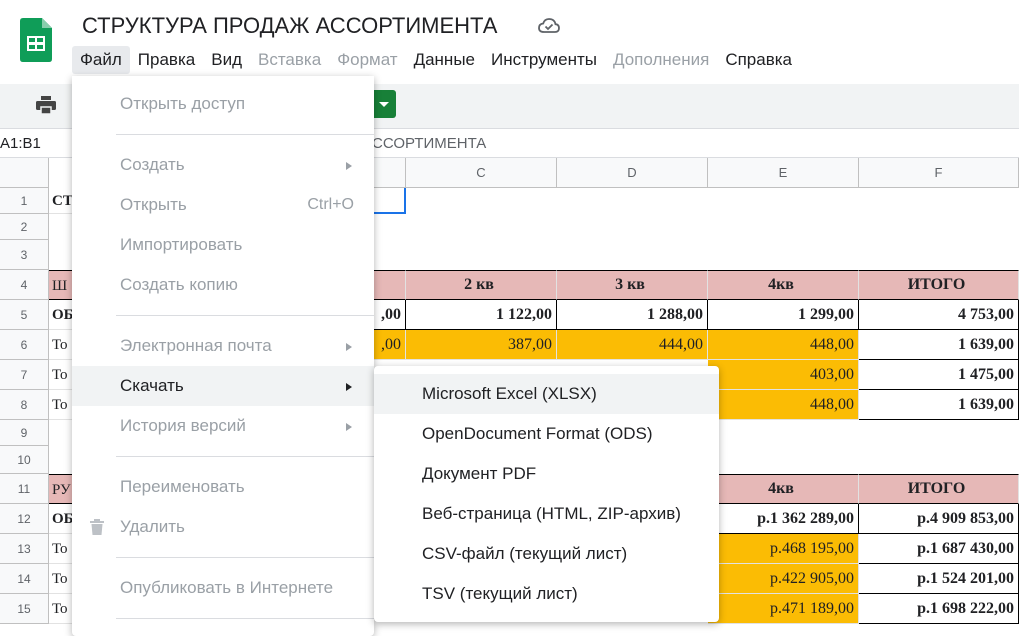 The width and height of the screenshot is (1019, 636). What do you see at coordinates (444, 60) in the screenshot?
I see `menu-data: Данные` at bounding box center [444, 60].